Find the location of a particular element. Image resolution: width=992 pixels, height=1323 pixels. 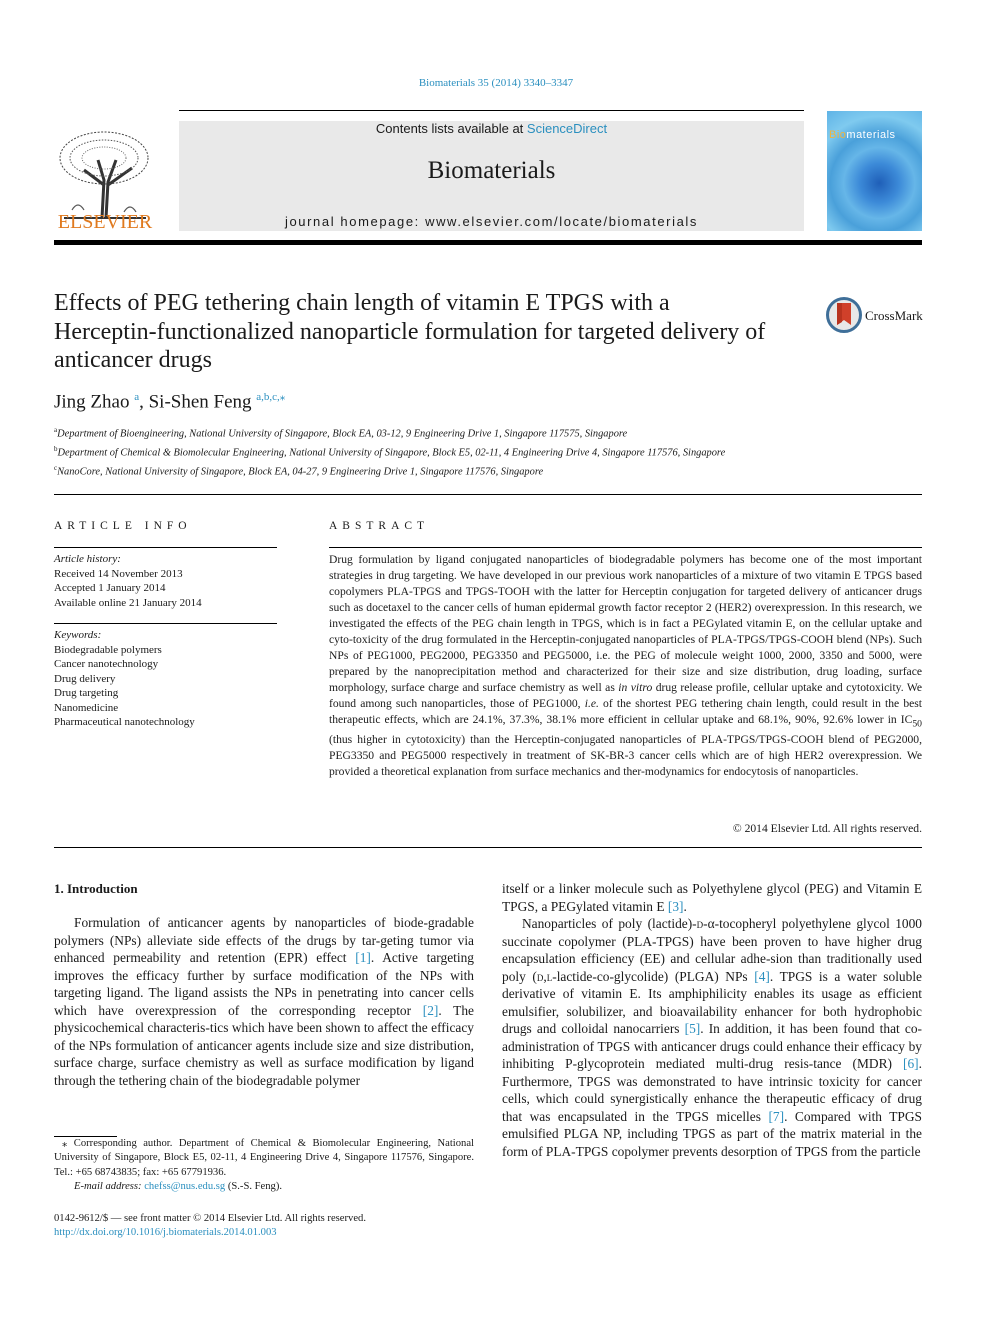

abstract-rule is located at coordinates (625, 547).